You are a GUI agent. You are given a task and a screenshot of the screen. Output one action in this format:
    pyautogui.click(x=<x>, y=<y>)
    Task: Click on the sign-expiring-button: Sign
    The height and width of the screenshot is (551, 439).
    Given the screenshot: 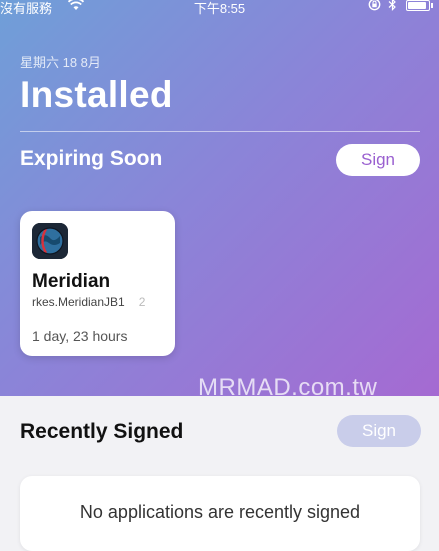 What is the action you would take?
    pyautogui.click(x=378, y=160)
    